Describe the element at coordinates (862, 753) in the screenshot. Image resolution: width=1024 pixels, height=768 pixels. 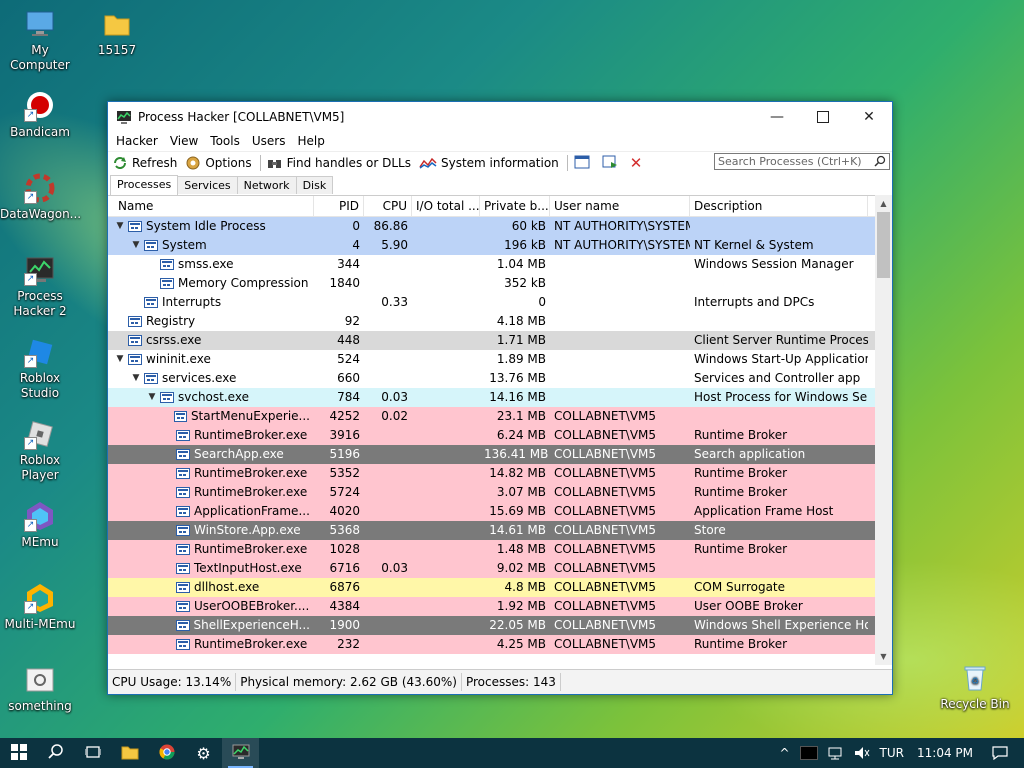
I see `volume-icon` at that location.